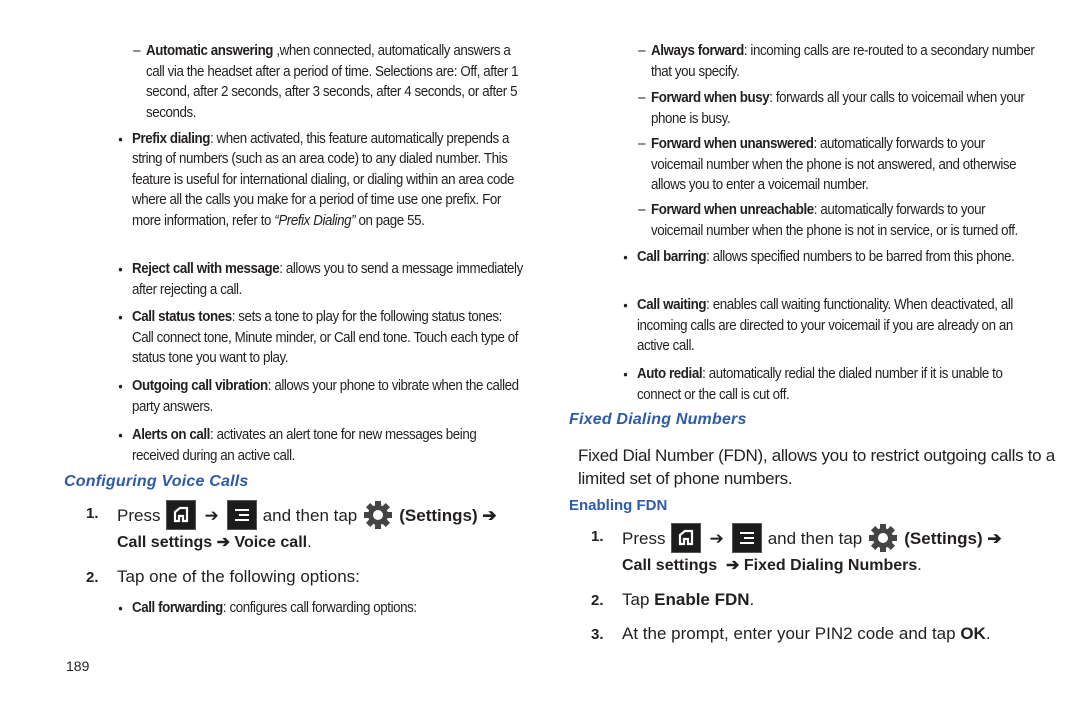 Image resolution: width=1080 pixels, height=720 pixels. Describe the element at coordinates (772, 565) in the screenshot. I see `fdn-step-1-path: Call settings ➔ Fixed Dialing Numbers.` at that location.